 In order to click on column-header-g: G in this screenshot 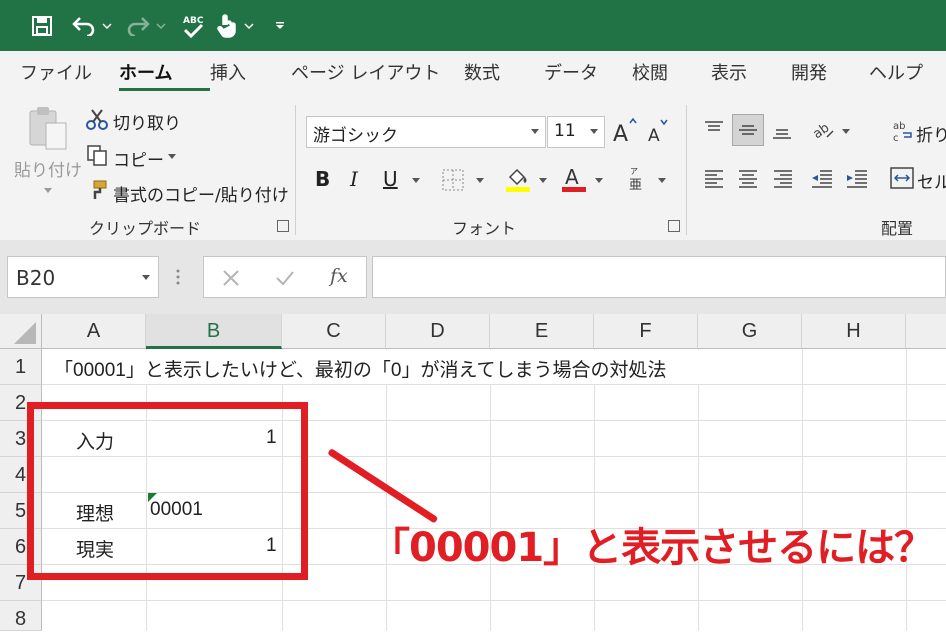, I will do `click(750, 331)`.